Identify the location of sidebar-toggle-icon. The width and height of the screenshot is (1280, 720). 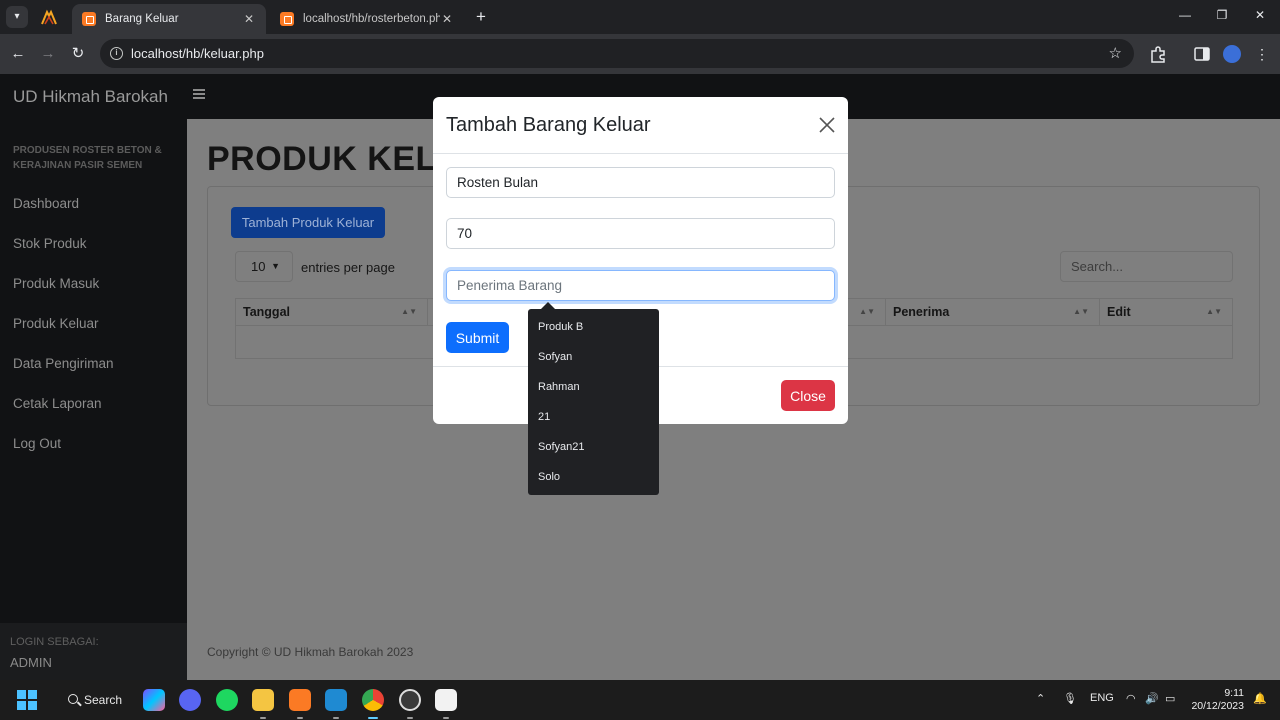
(199, 94).